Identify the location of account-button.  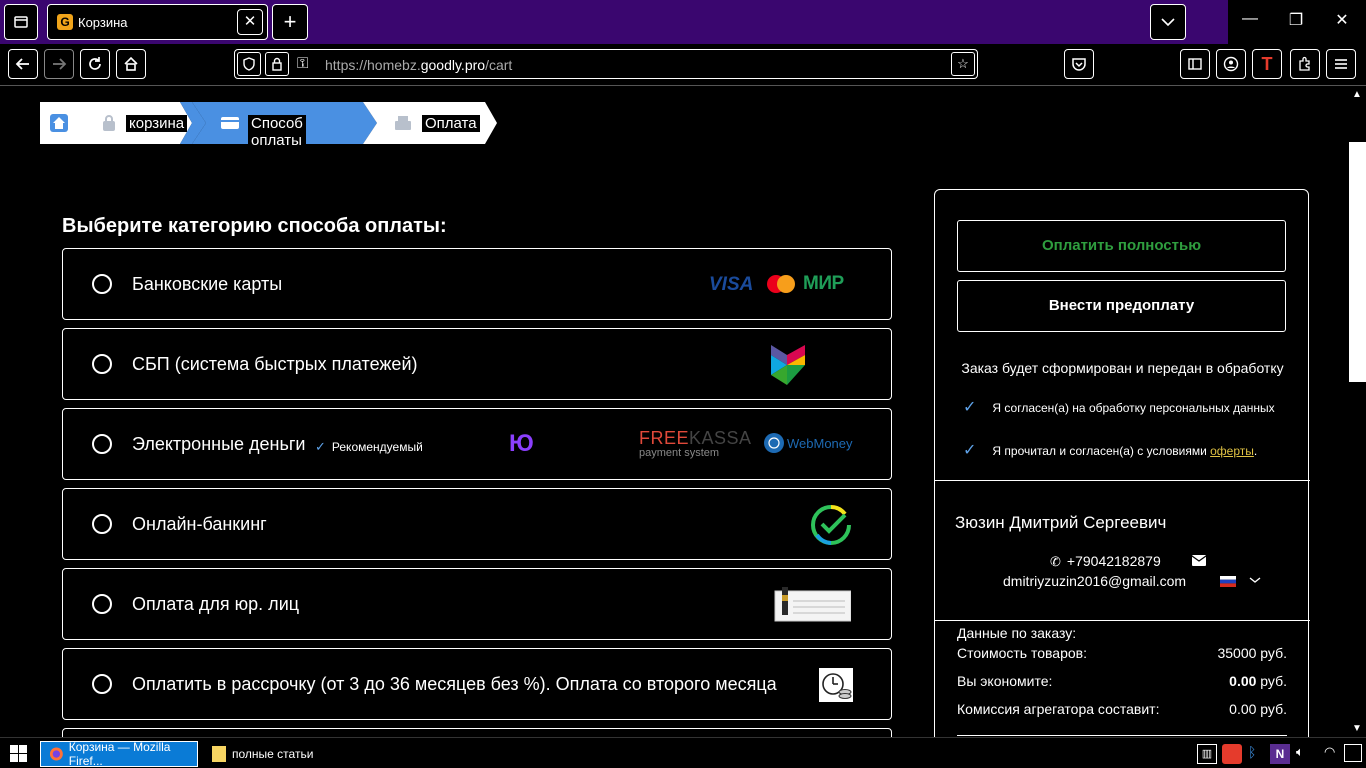
(1231, 64).